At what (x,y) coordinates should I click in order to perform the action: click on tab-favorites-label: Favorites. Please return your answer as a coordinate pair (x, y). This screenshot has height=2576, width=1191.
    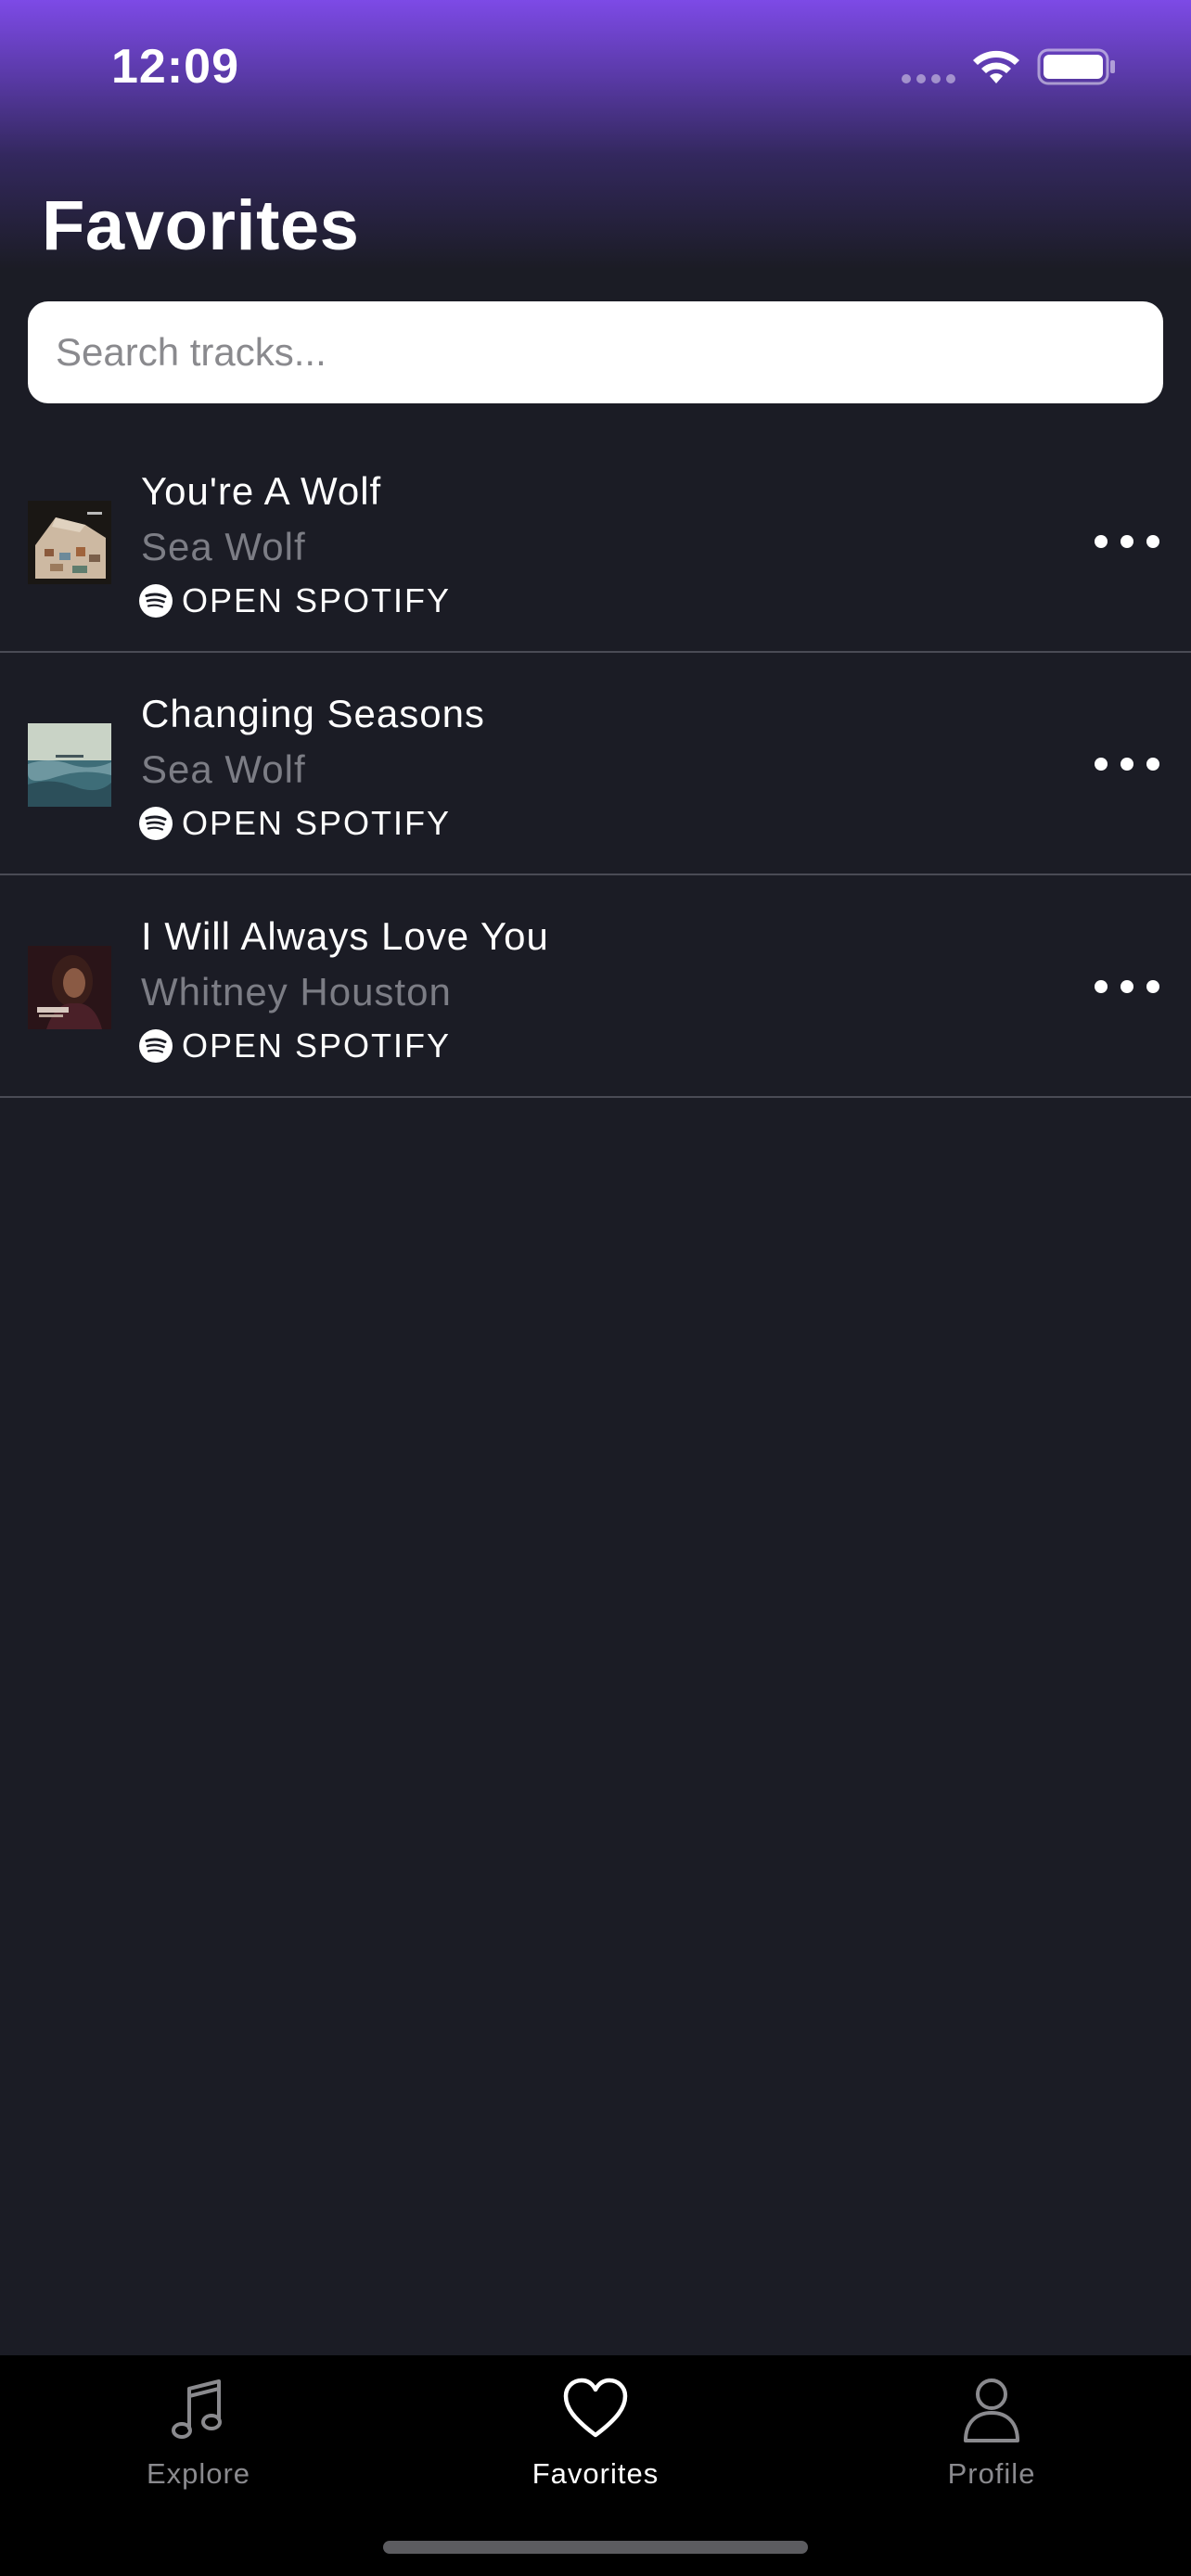
    Looking at the image, I should click on (595, 2473).